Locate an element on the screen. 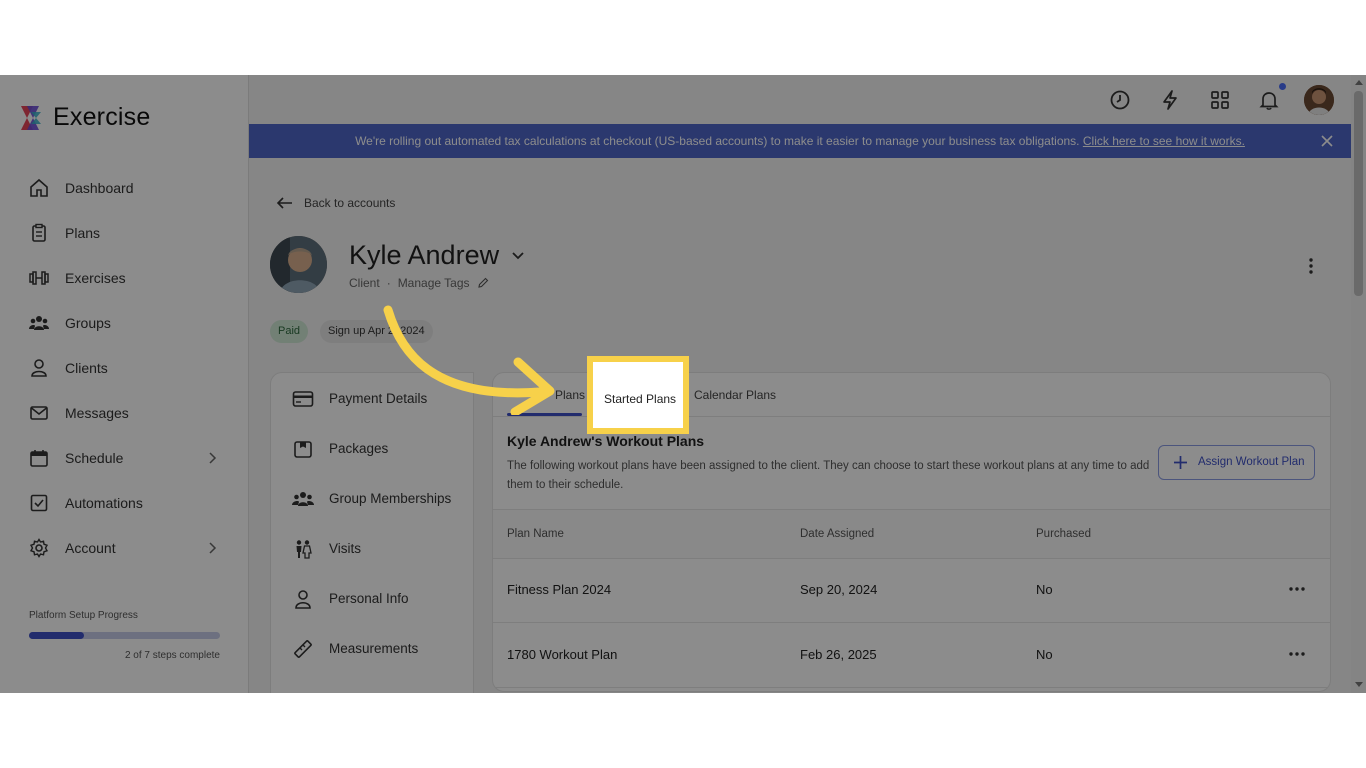 The width and height of the screenshot is (1366, 768). banner-link: Click here to see how it works. is located at coordinates (1164, 141).